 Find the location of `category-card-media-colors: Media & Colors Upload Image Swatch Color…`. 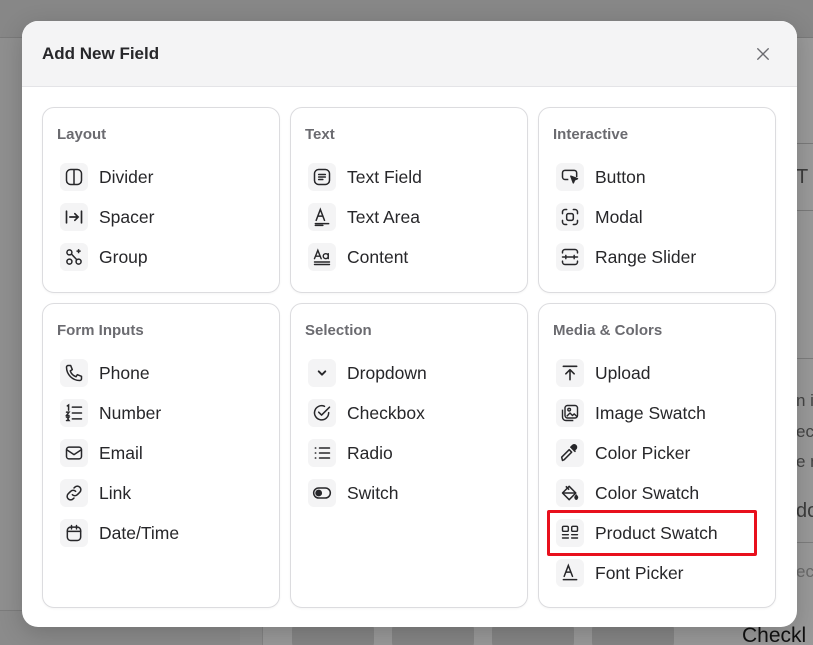

category-card-media-colors: Media & Colors Upload Image Swatch Color… is located at coordinates (657, 455).